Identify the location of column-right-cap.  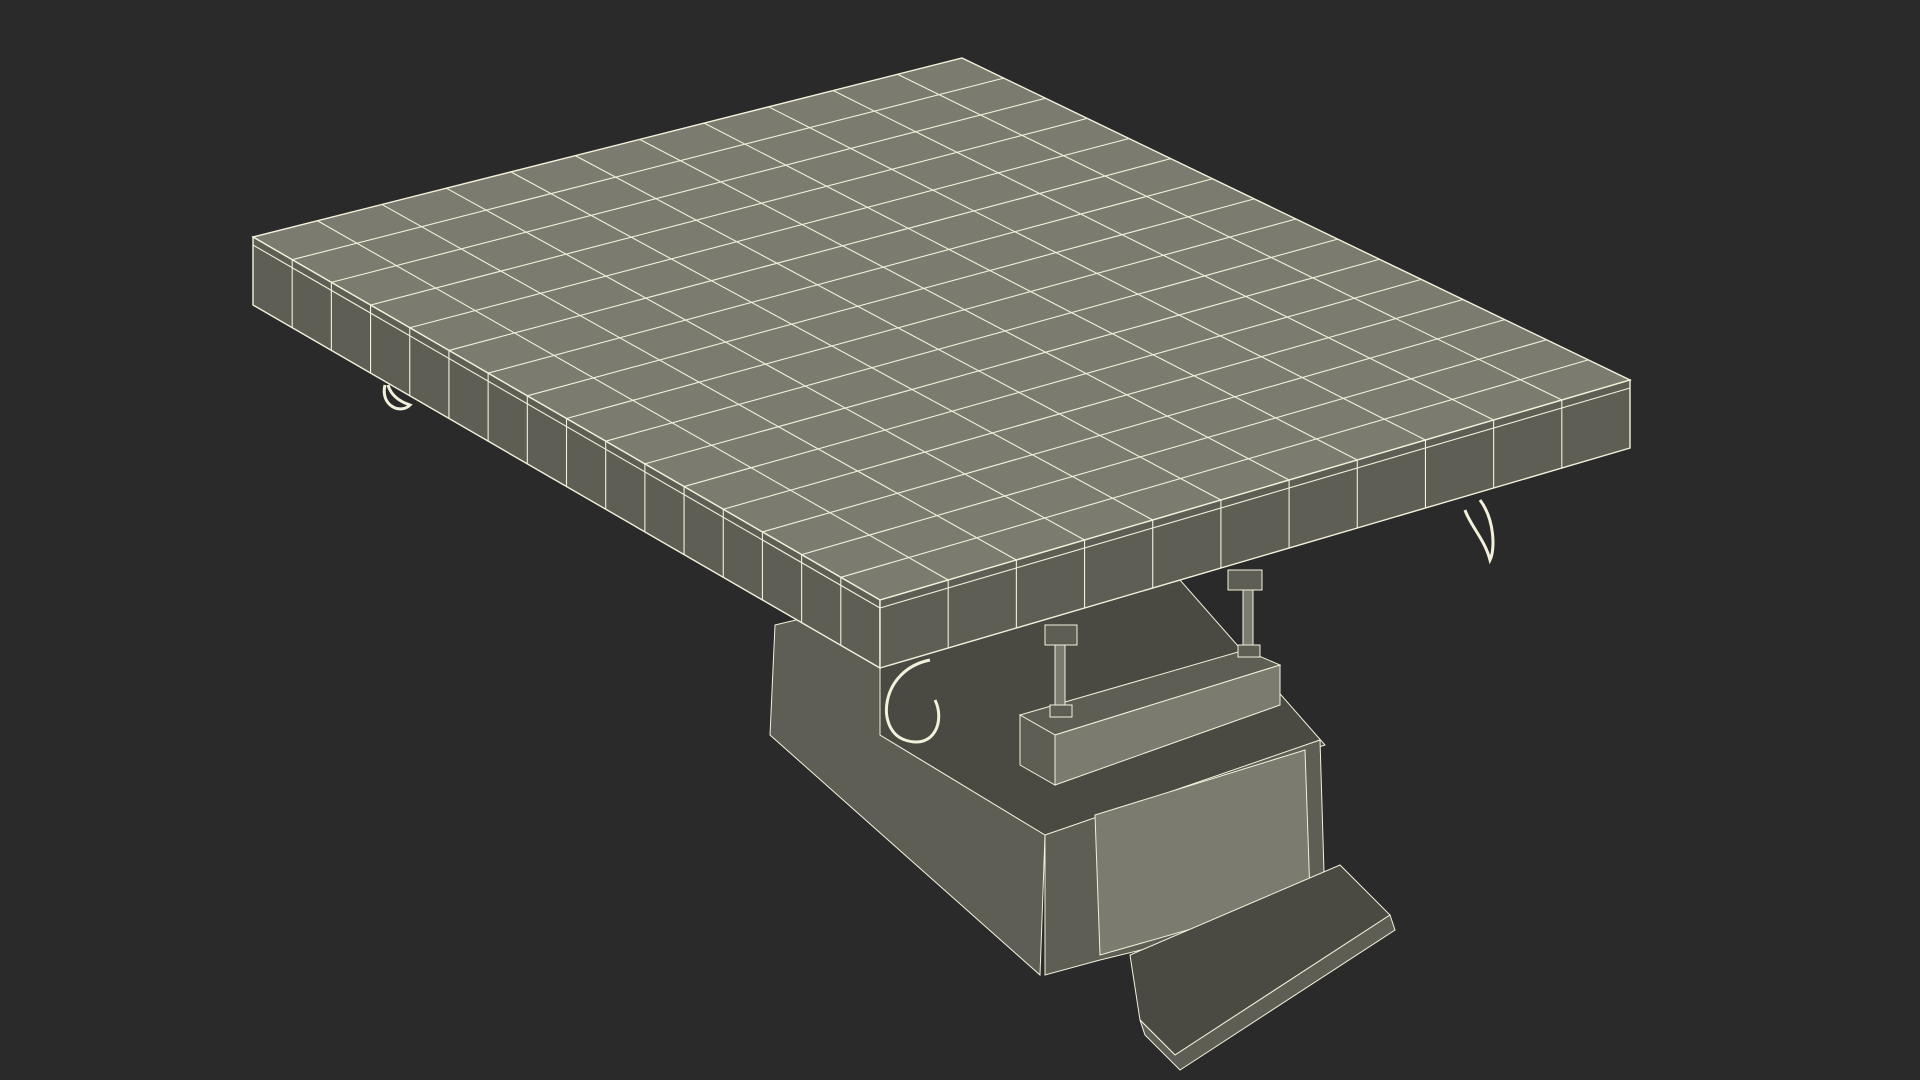
(1245, 580).